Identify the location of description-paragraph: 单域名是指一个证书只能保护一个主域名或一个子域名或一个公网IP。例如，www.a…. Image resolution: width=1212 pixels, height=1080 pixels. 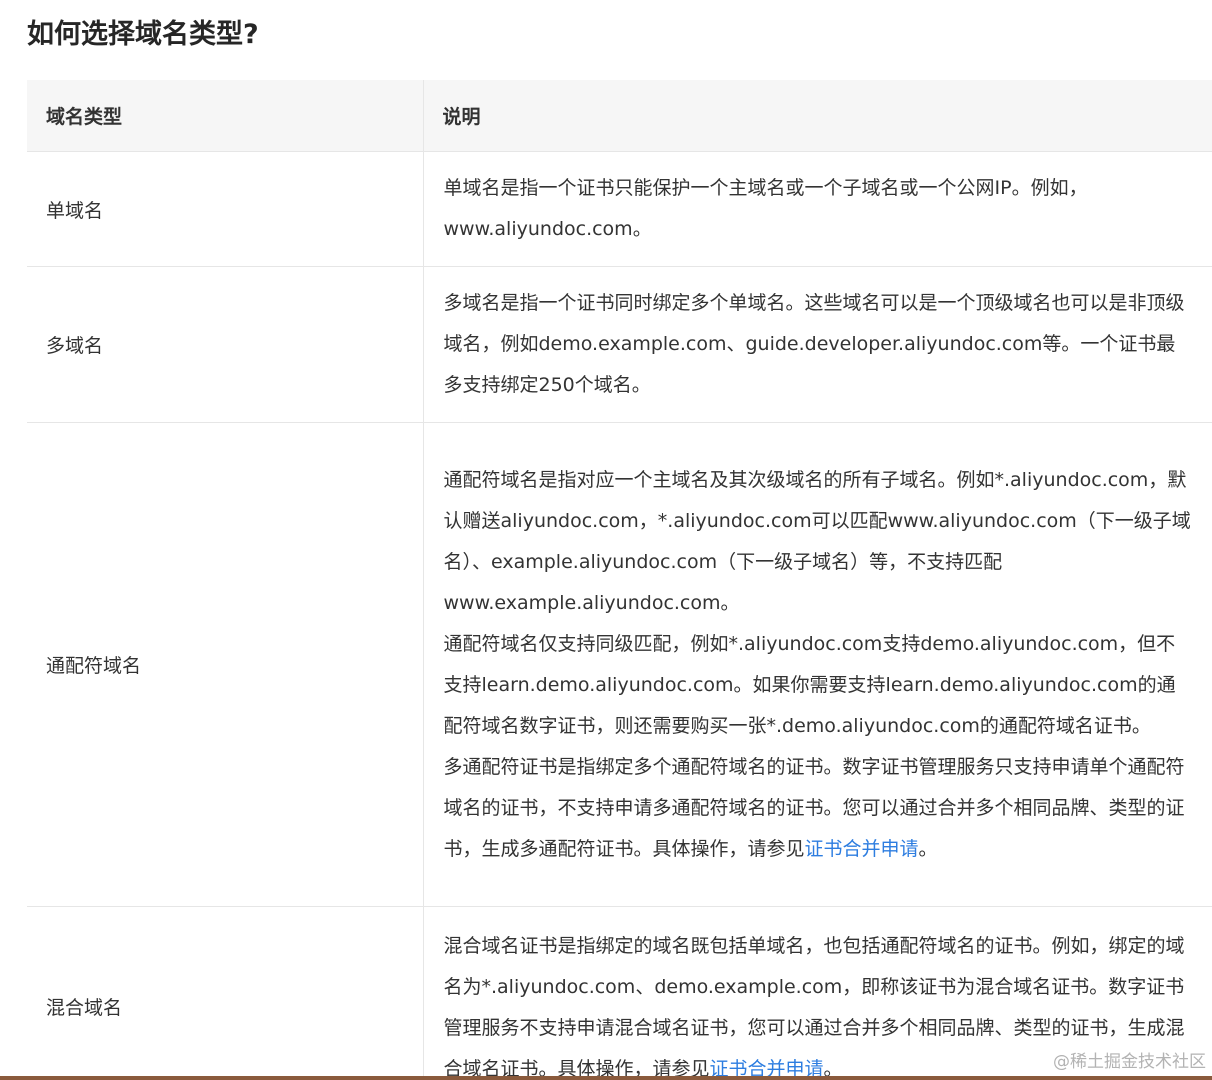
(765, 208).